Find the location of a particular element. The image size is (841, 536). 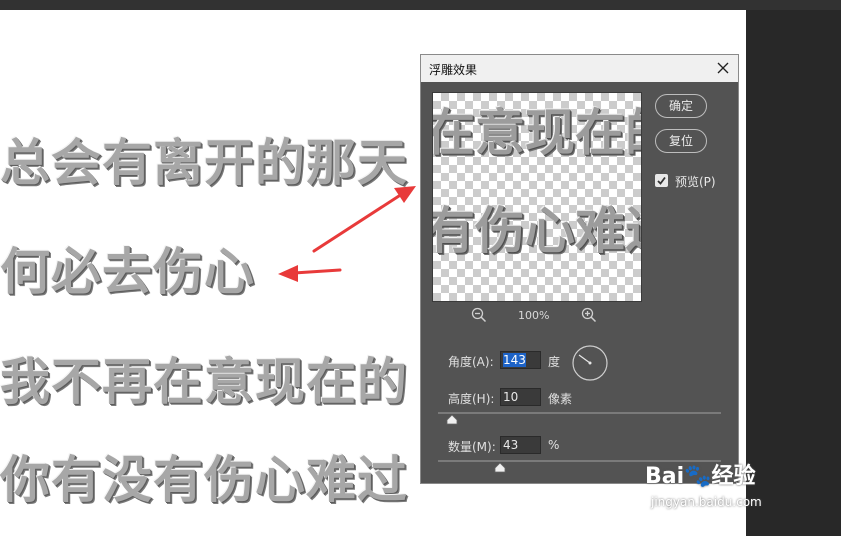

angle-label: 角度(A): is located at coordinates (471, 362).